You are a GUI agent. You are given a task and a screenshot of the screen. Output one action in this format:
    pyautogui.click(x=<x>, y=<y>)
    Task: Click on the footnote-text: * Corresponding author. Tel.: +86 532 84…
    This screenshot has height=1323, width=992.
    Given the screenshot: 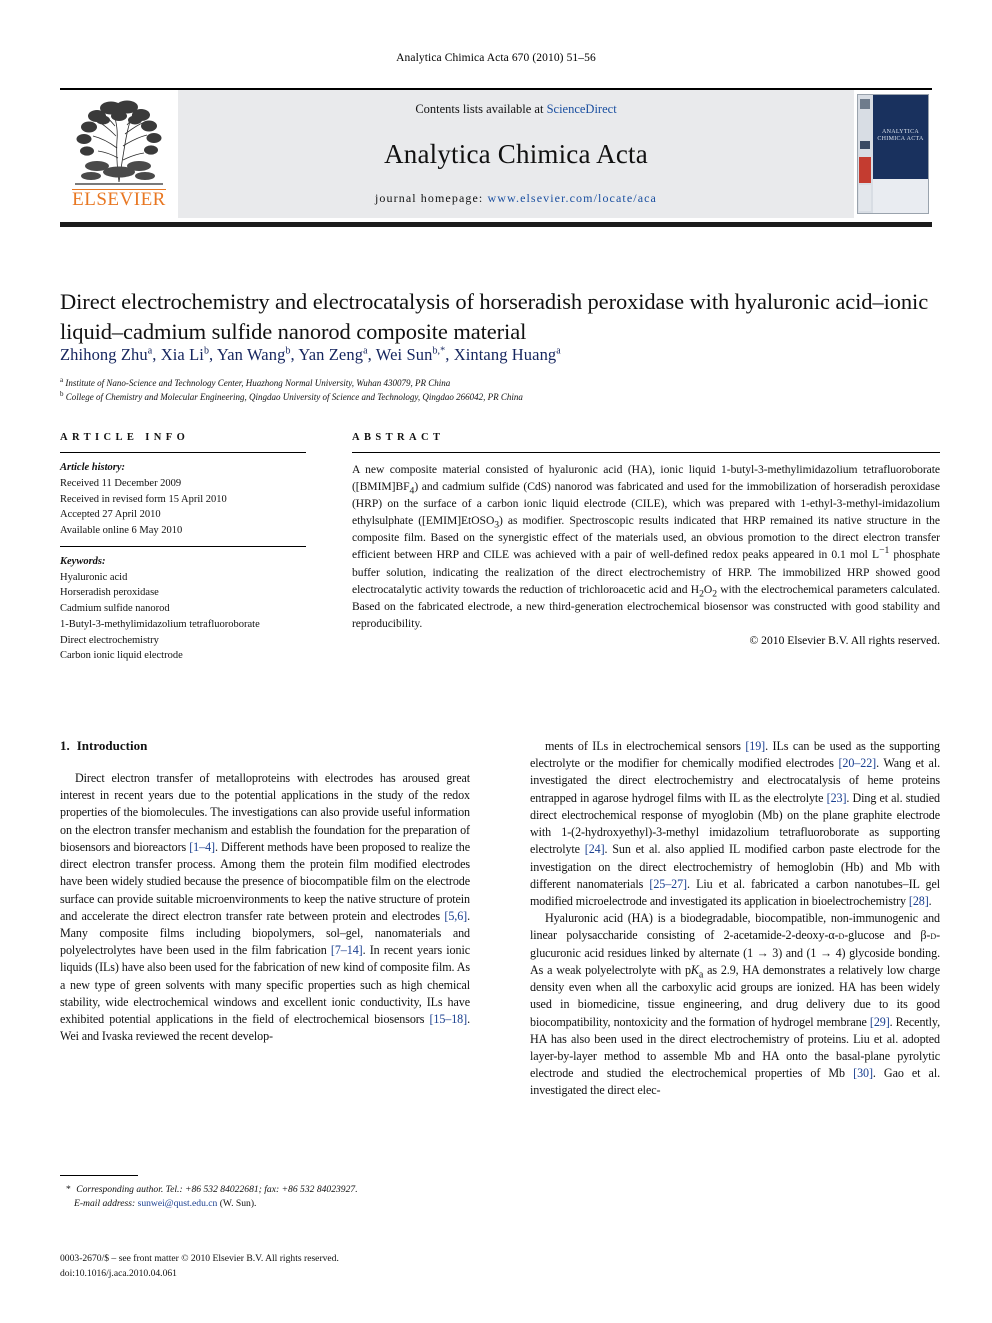 What is the action you would take?
    pyautogui.click(x=265, y=1197)
    